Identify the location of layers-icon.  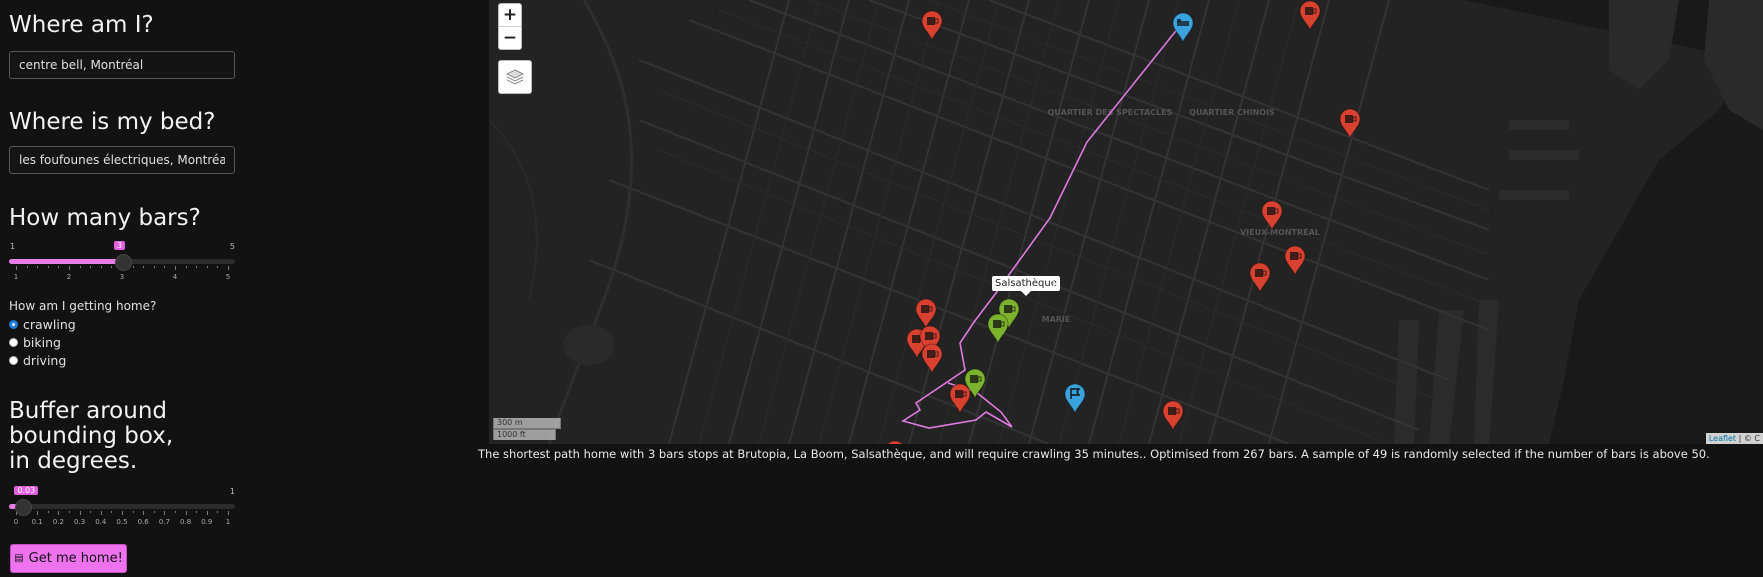
(515, 77).